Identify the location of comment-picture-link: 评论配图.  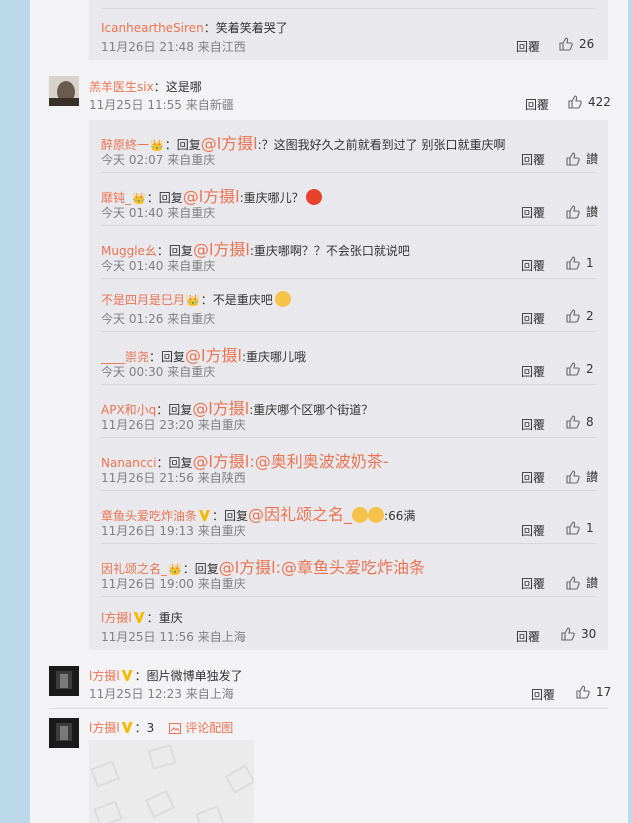
(201, 728).